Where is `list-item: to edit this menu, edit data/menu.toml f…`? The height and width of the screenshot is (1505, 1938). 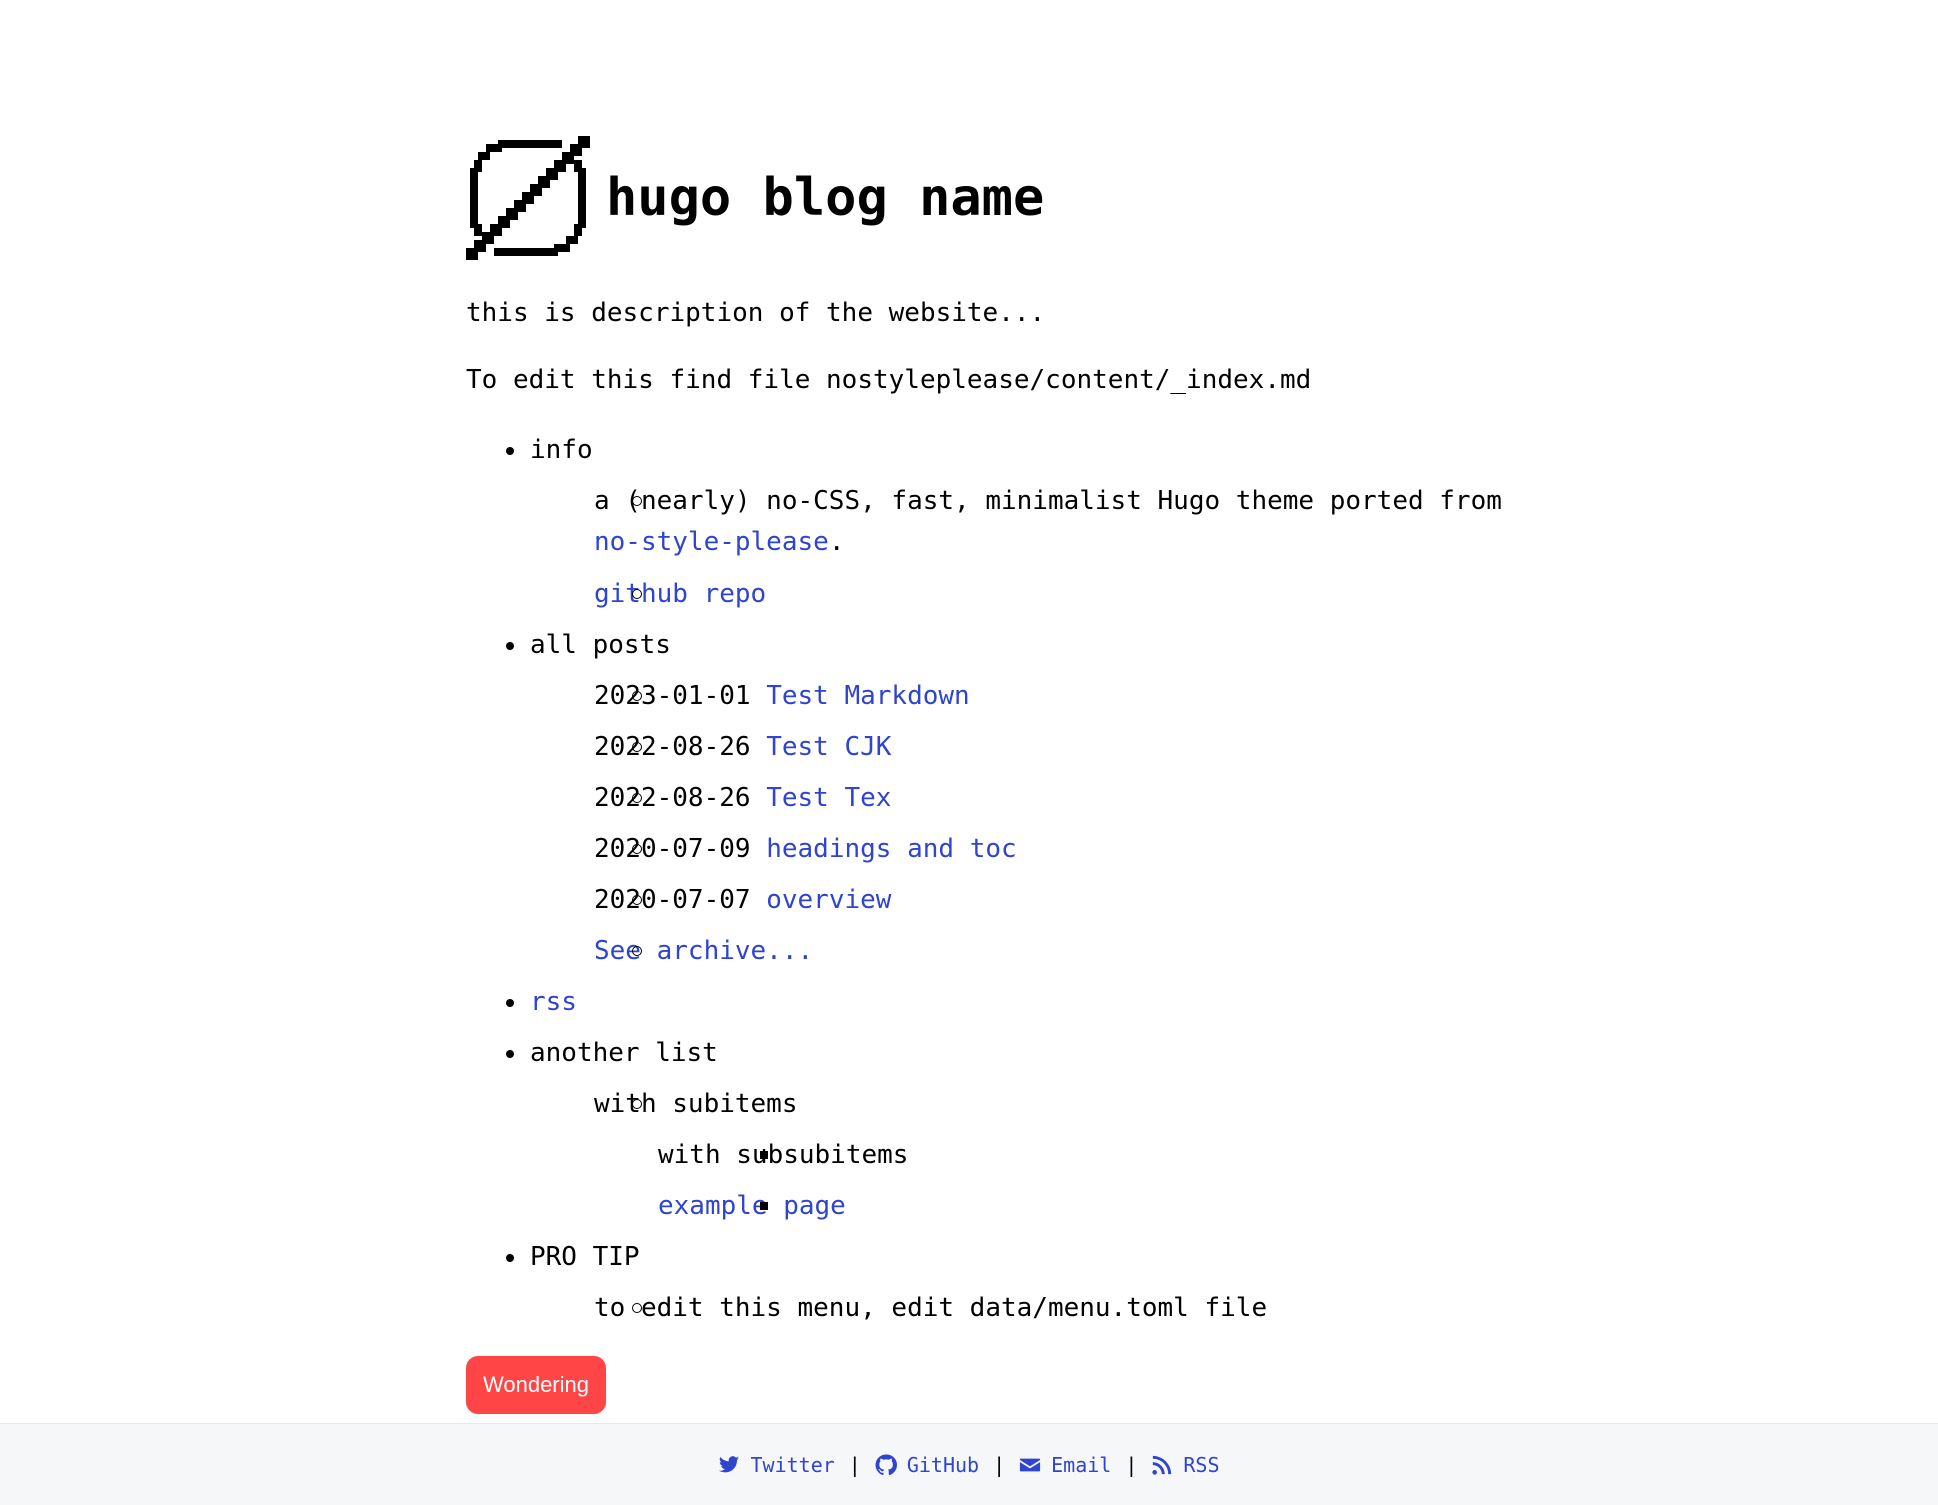 list-item: to edit this menu, edit data/menu.toml f… is located at coordinates (1048, 1308).